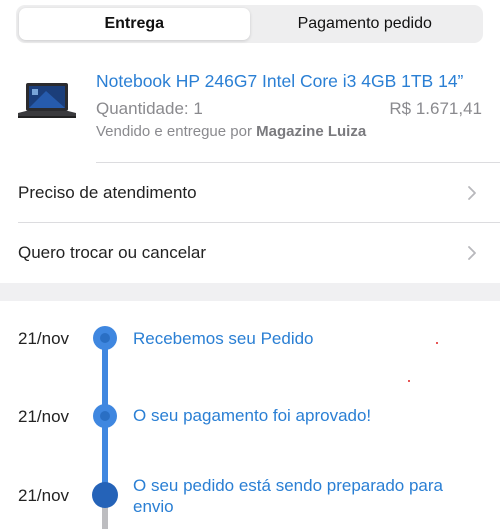 This screenshot has height=529, width=500. What do you see at coordinates (250, 292) in the screenshot?
I see `section-separator` at bounding box center [250, 292].